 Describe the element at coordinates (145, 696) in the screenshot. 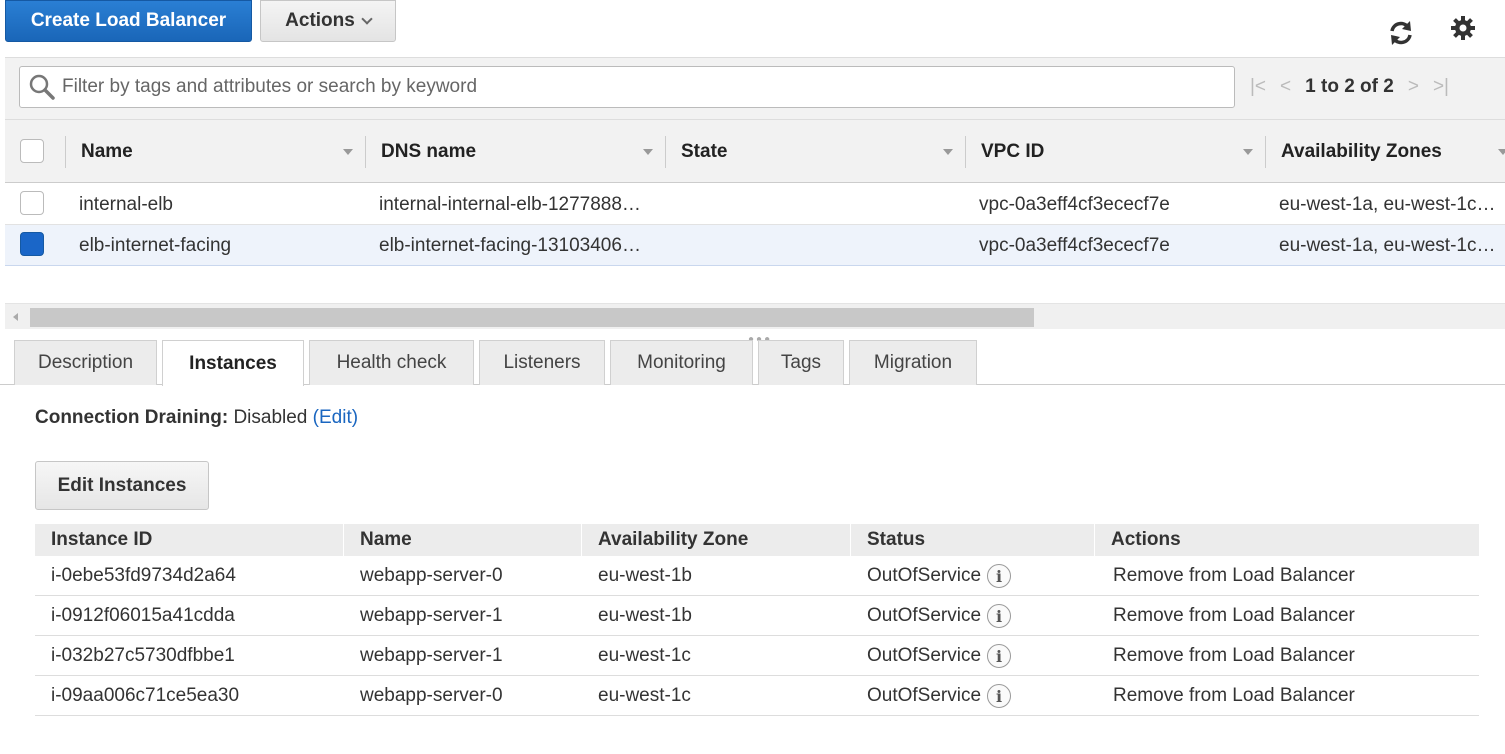

I see `instance-id-link: i-09aa006c71ce5ea30` at that location.